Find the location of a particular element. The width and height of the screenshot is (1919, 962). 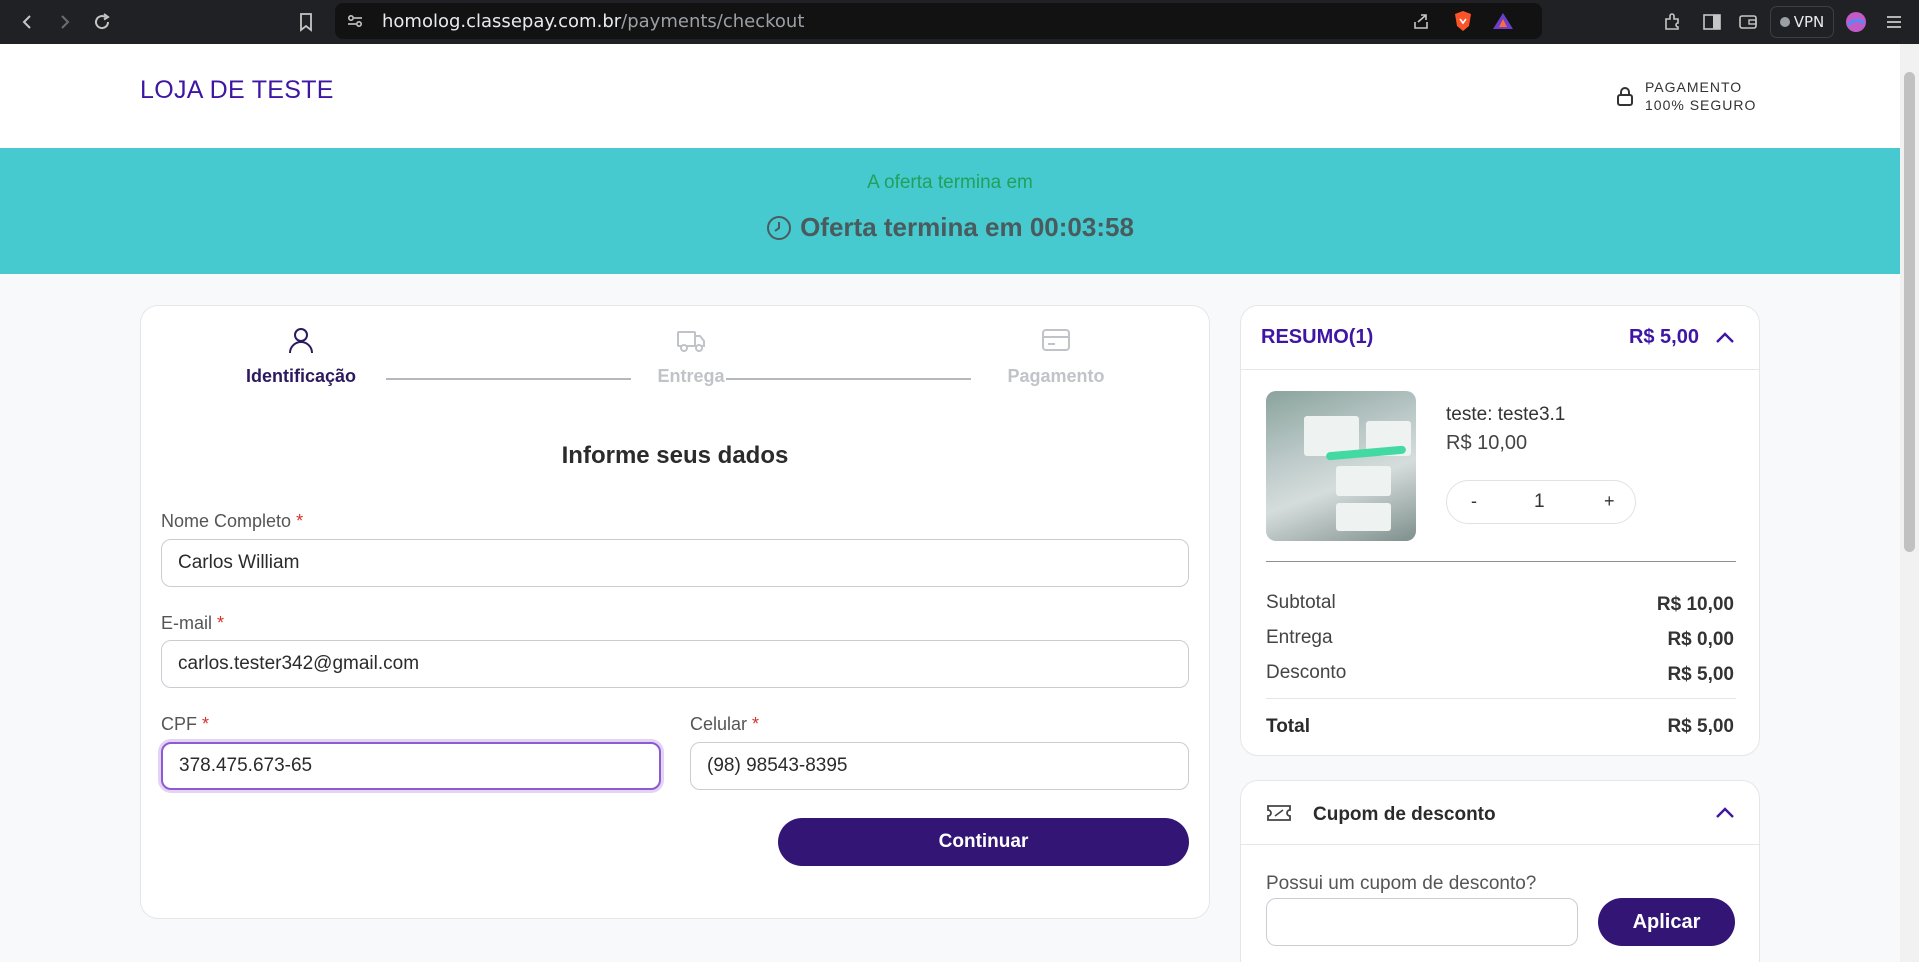

step-pagamento: Pagamento is located at coordinates (1056, 355).